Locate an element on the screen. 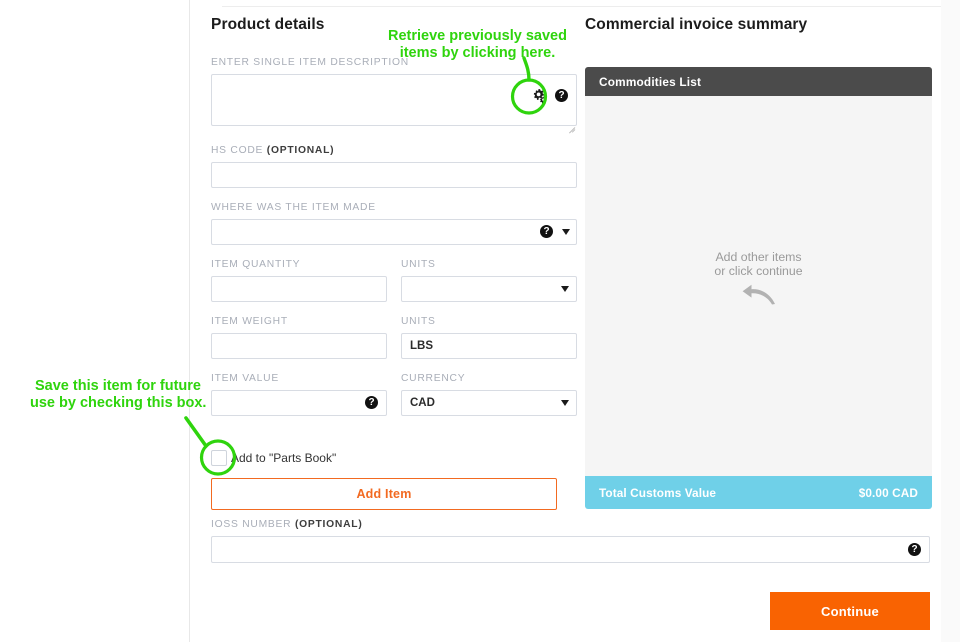 The width and height of the screenshot is (960, 642). label-quantity-units: UNITS is located at coordinates (418, 264).